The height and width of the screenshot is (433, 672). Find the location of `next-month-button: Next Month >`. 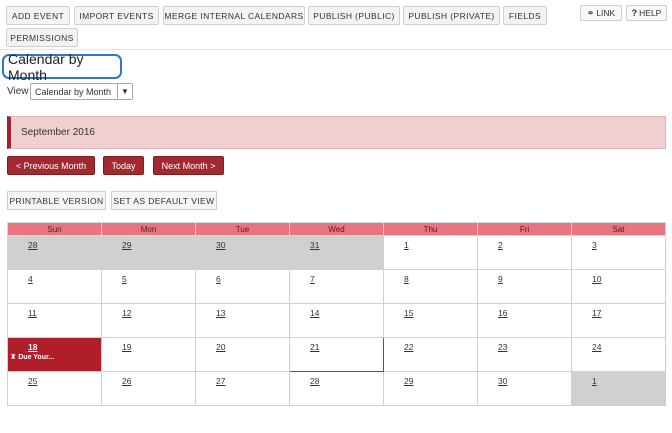

next-month-button: Next Month > is located at coordinates (188, 165).